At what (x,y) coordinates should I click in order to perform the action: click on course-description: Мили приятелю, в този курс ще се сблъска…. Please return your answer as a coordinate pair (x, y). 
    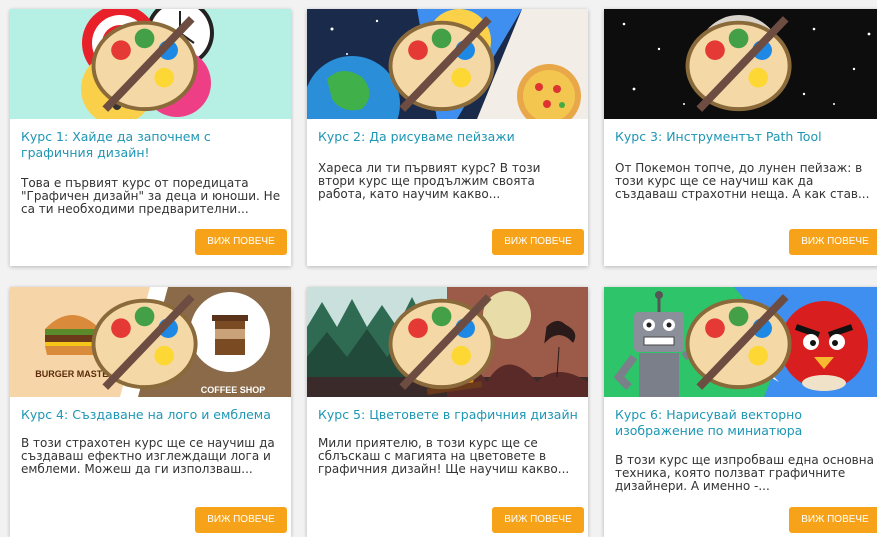
    Looking at the image, I should click on (444, 456).